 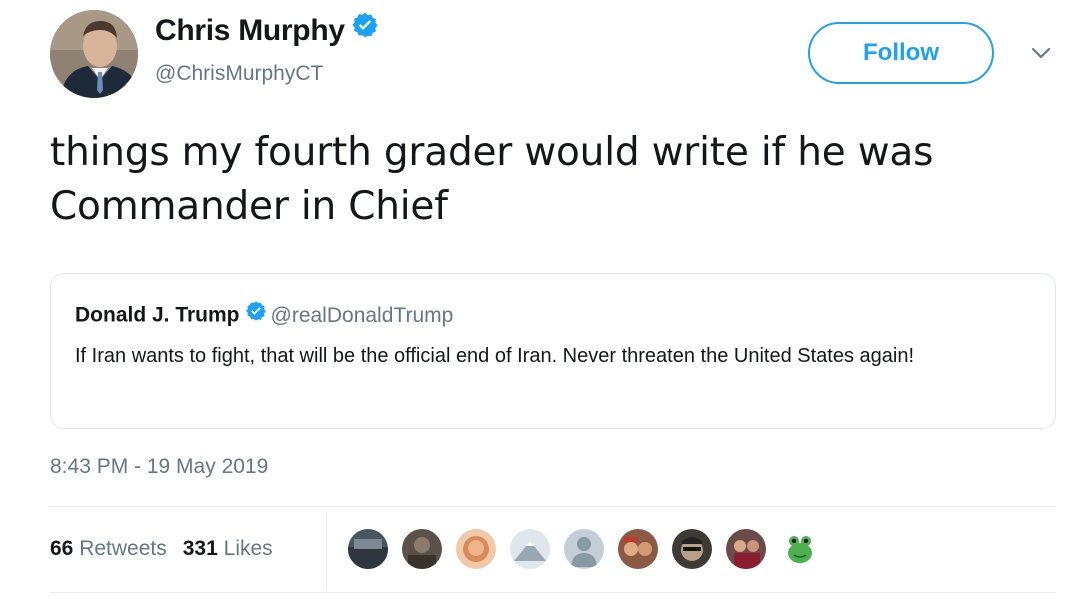 What do you see at coordinates (200, 548) in the screenshot?
I see `likes-count: 331` at bounding box center [200, 548].